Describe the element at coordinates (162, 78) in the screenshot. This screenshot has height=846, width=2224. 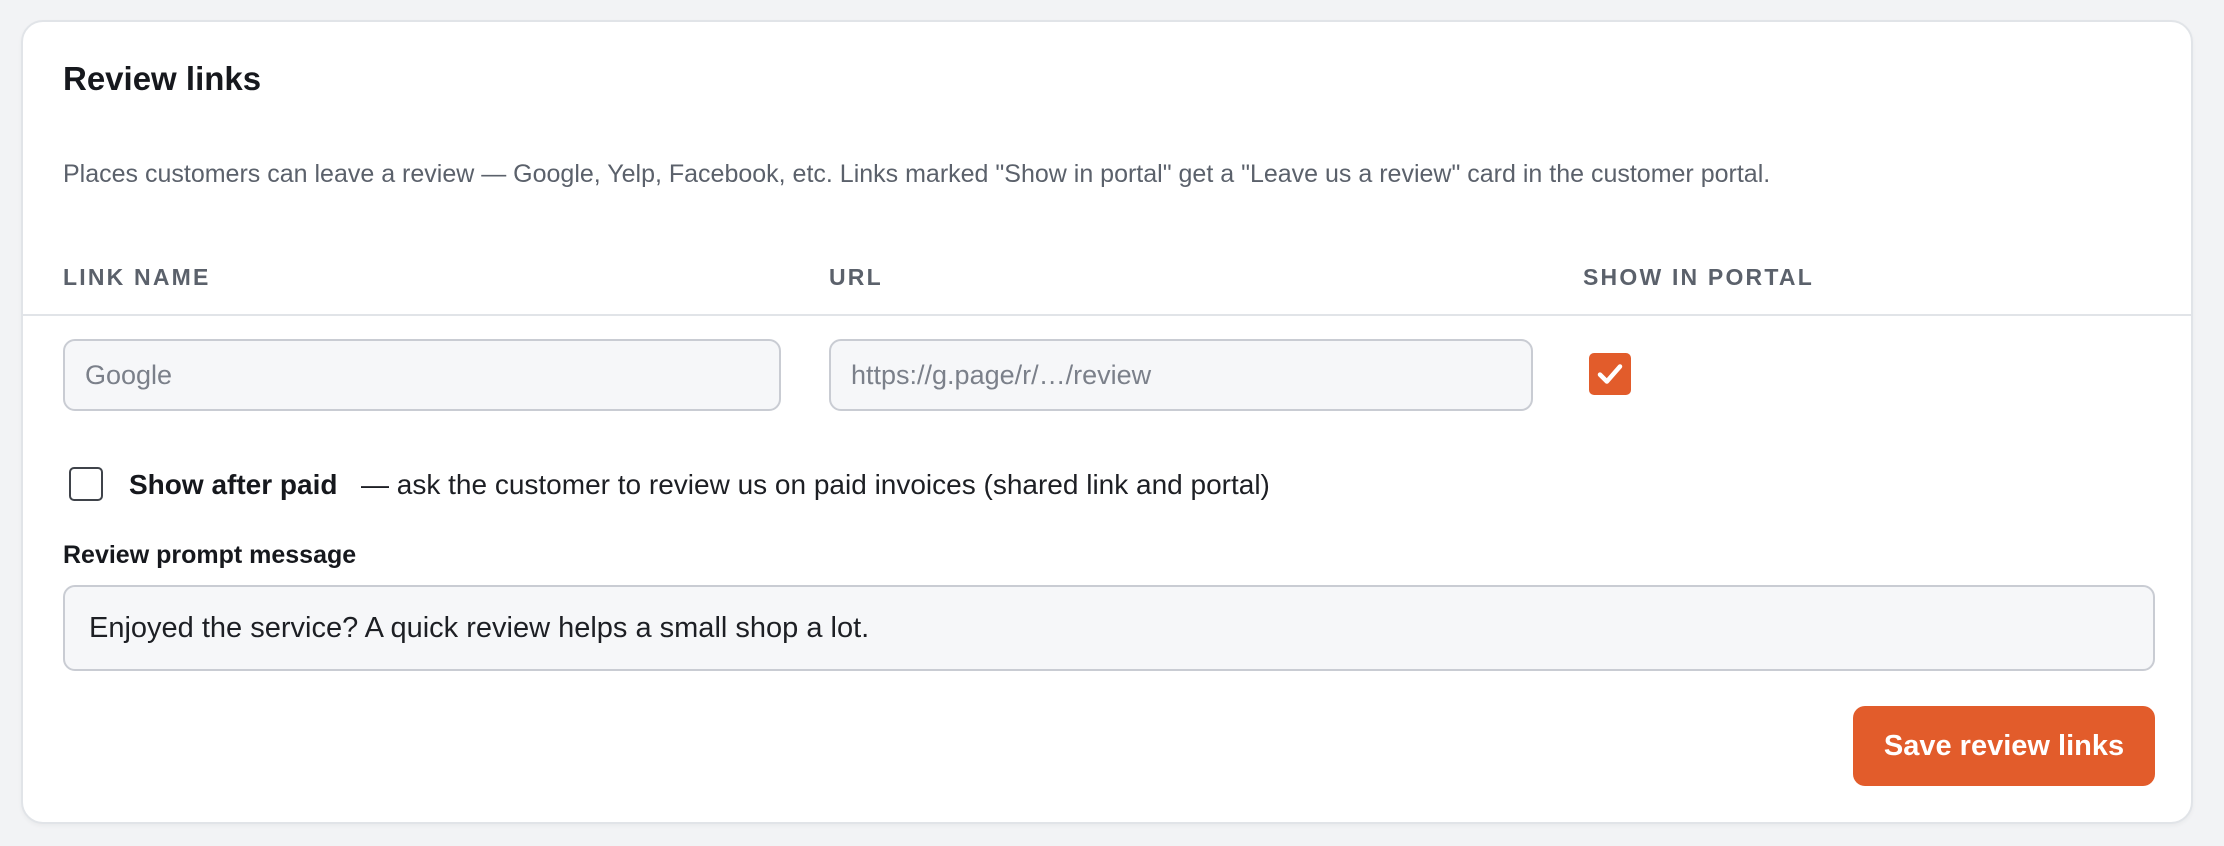
I see `section-title: Review links` at that location.